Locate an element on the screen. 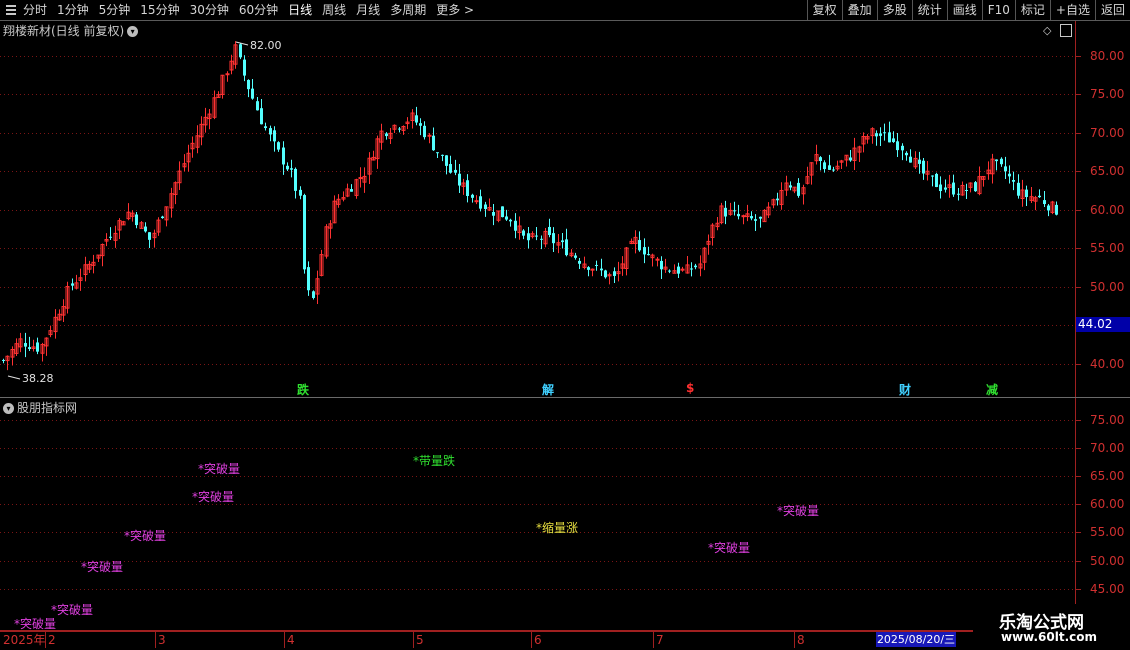  date-label: 3 is located at coordinates (160, 640).